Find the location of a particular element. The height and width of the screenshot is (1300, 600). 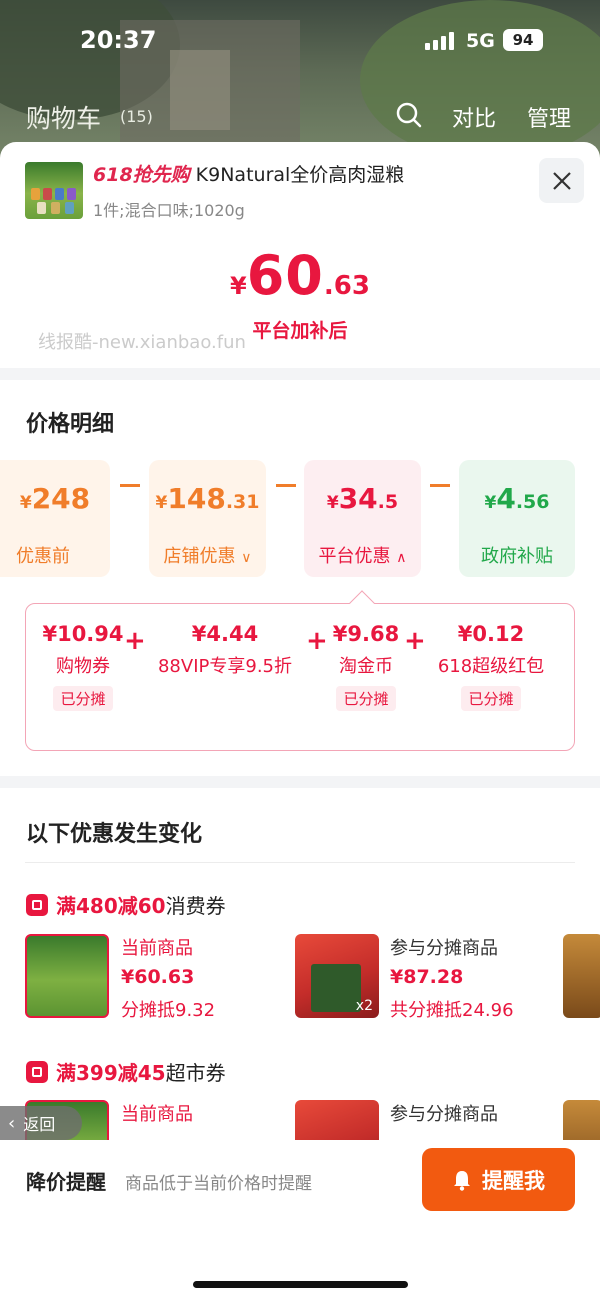

divider is located at coordinates (300, 862).